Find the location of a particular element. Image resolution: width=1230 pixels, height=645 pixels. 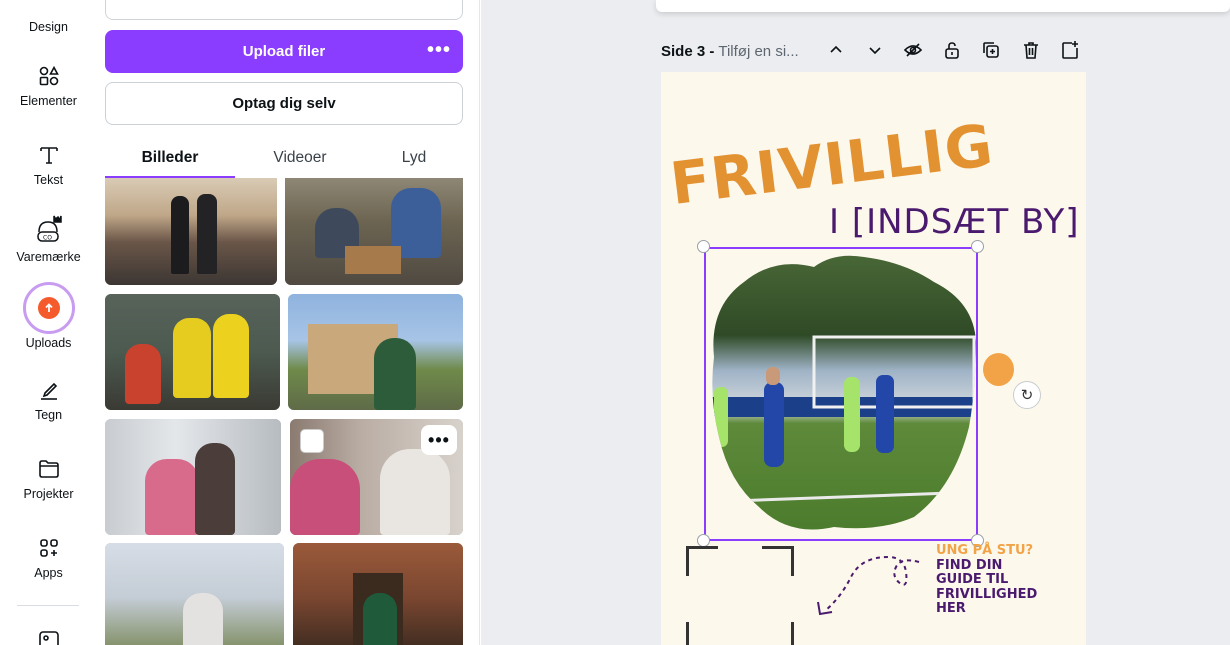

rail-item-varemaerke: CO Varemærke is located at coordinates (48, 239).